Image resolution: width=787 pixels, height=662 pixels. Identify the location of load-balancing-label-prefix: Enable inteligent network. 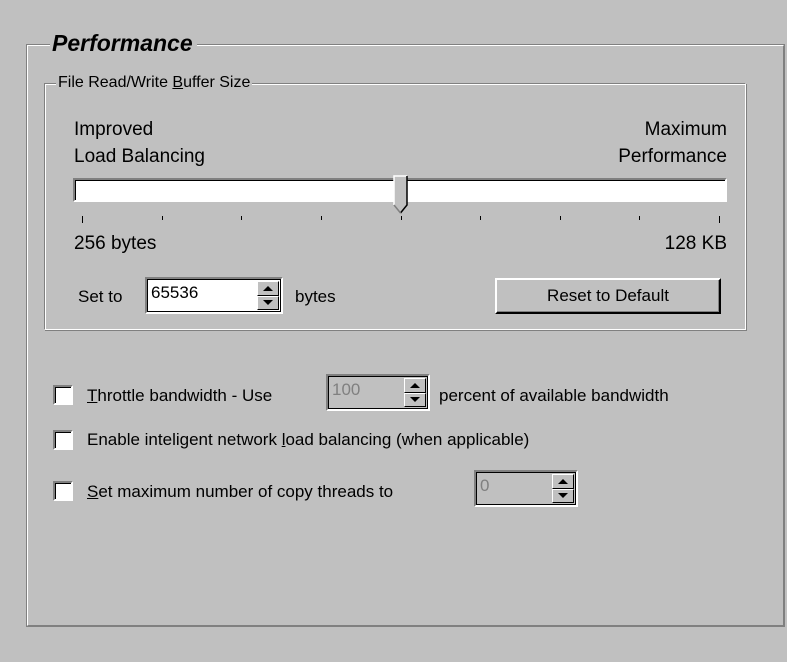
(184, 439).